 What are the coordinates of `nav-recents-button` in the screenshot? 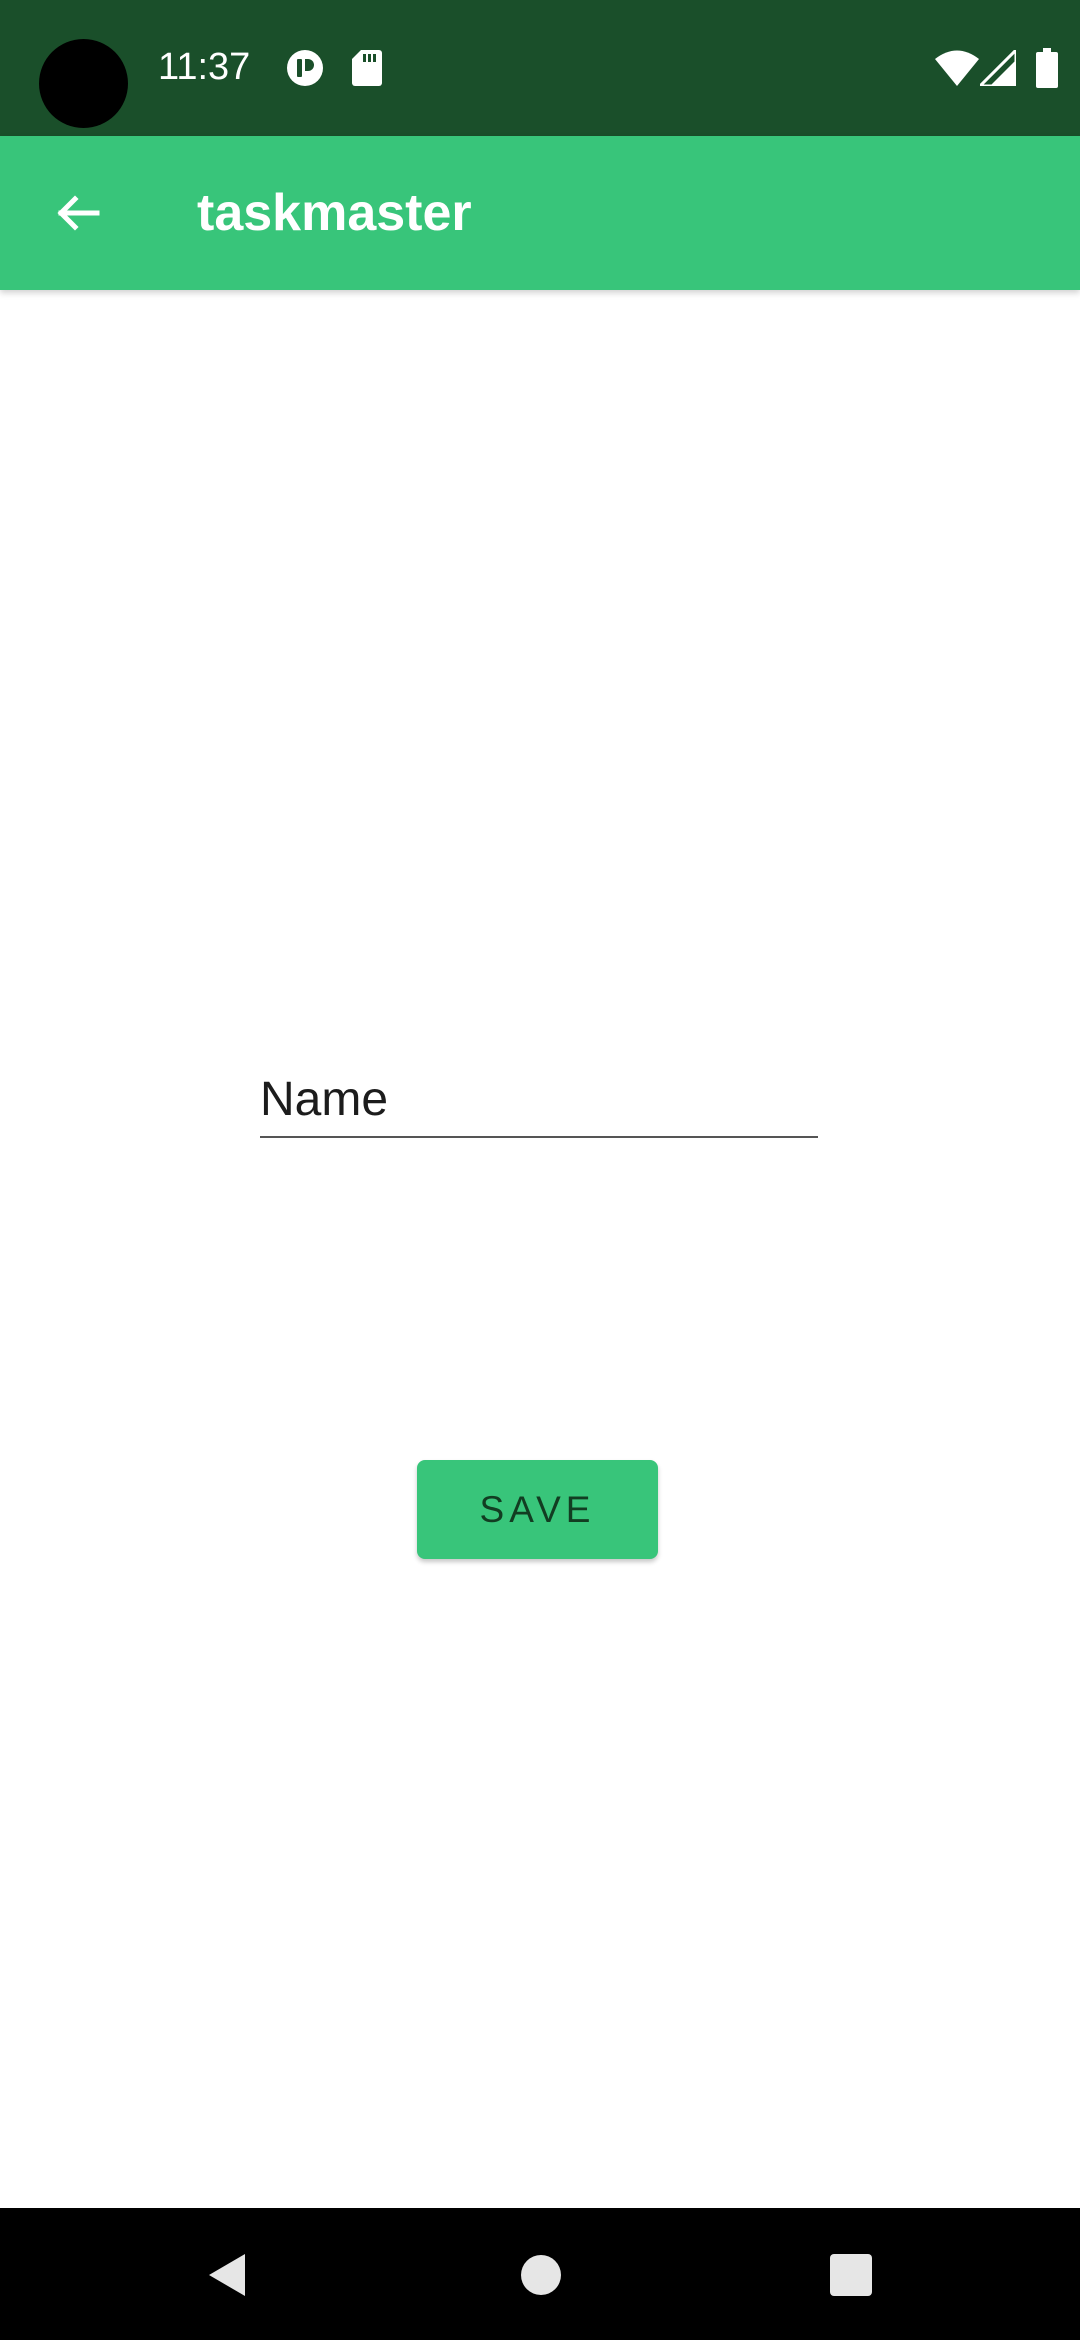 It's located at (851, 2275).